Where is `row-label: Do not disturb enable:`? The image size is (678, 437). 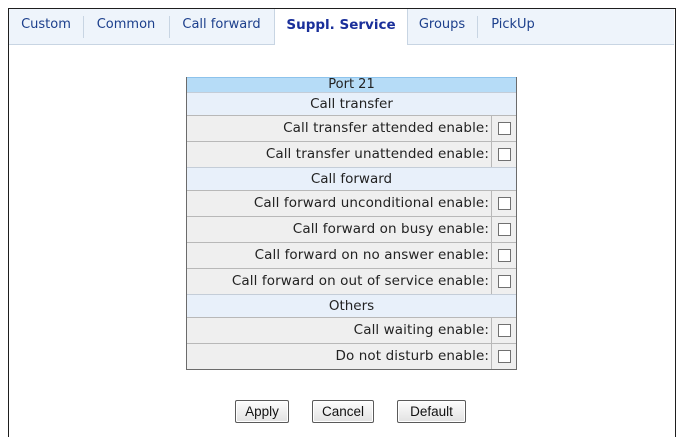
row-label: Do not disturb enable: is located at coordinates (412, 356).